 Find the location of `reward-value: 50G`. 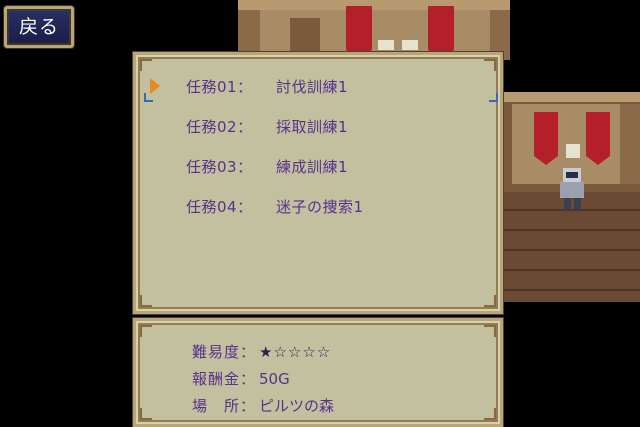

reward-value: 50G is located at coordinates (274, 379).